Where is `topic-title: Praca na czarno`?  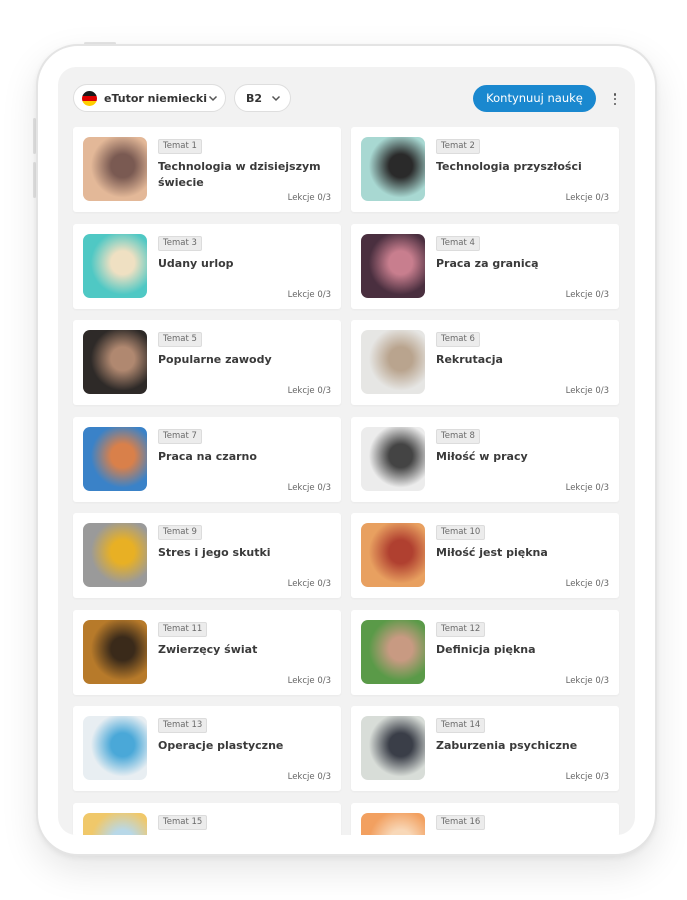 topic-title: Praca na czarno is located at coordinates (207, 456).